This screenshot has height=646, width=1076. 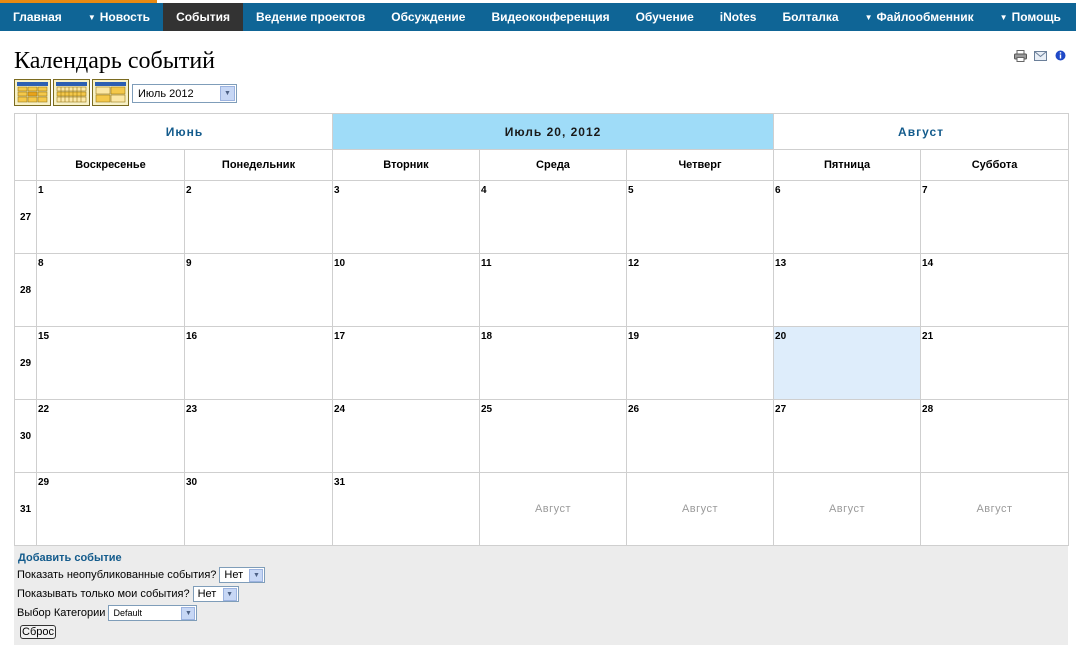 I want to click on week-number: 29, so click(x=25, y=363).